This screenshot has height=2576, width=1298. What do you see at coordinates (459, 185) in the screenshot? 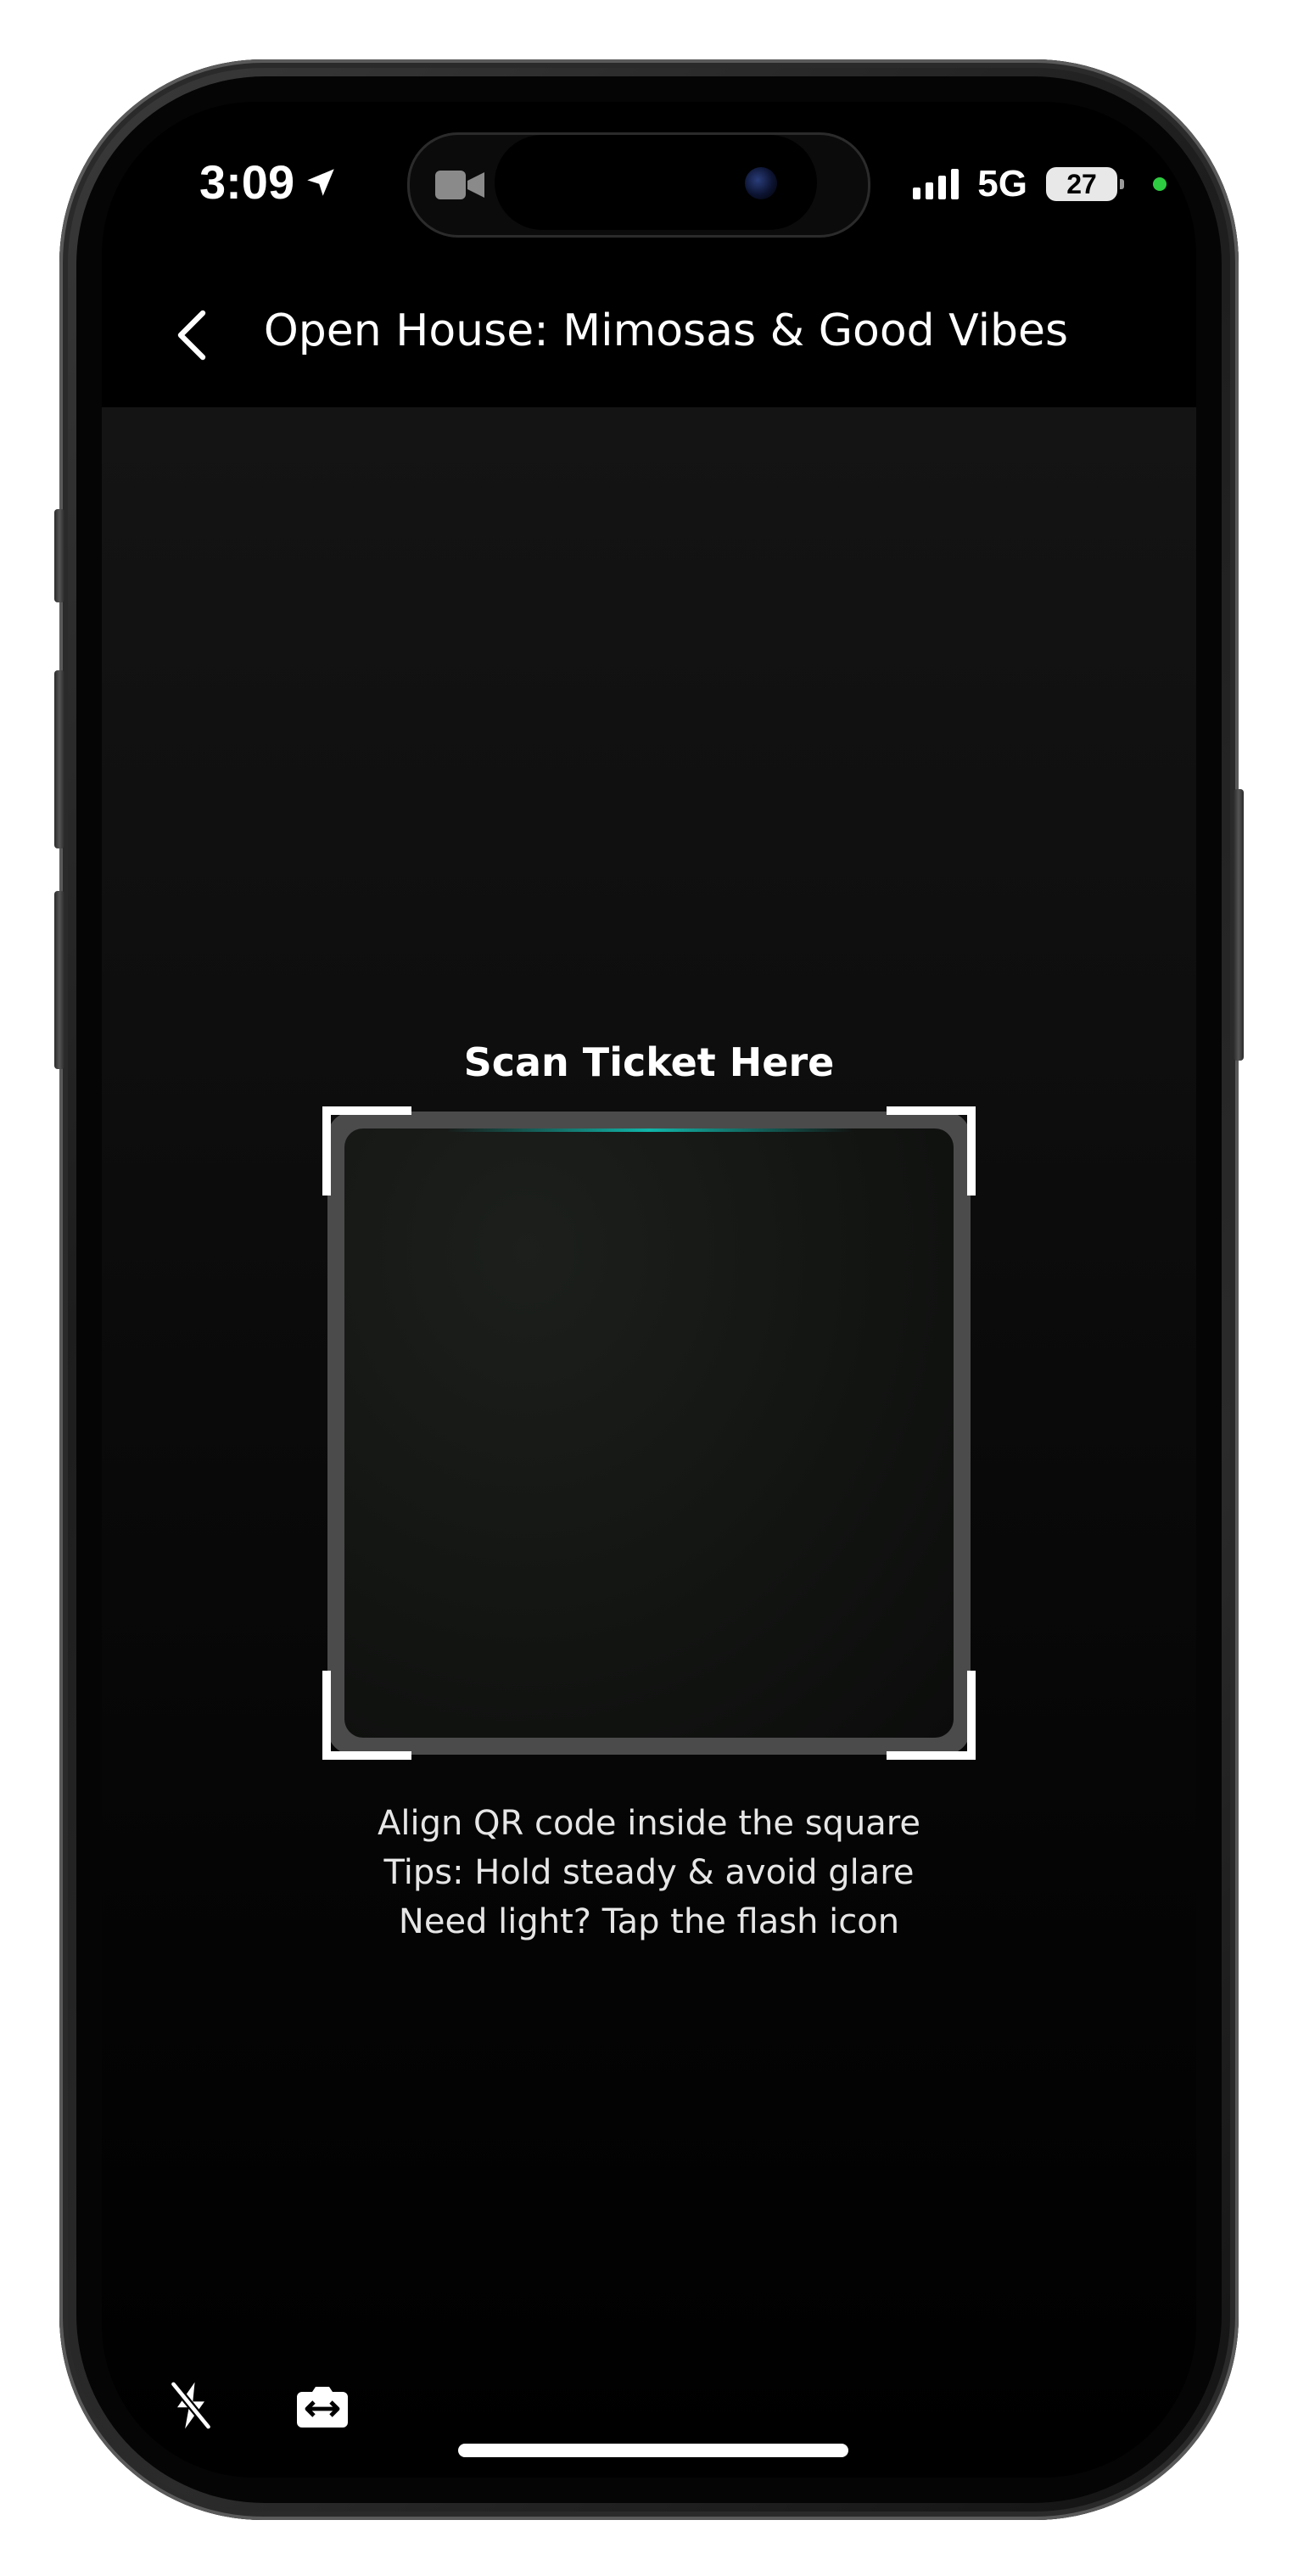
I see `video-camera-icon` at bounding box center [459, 185].